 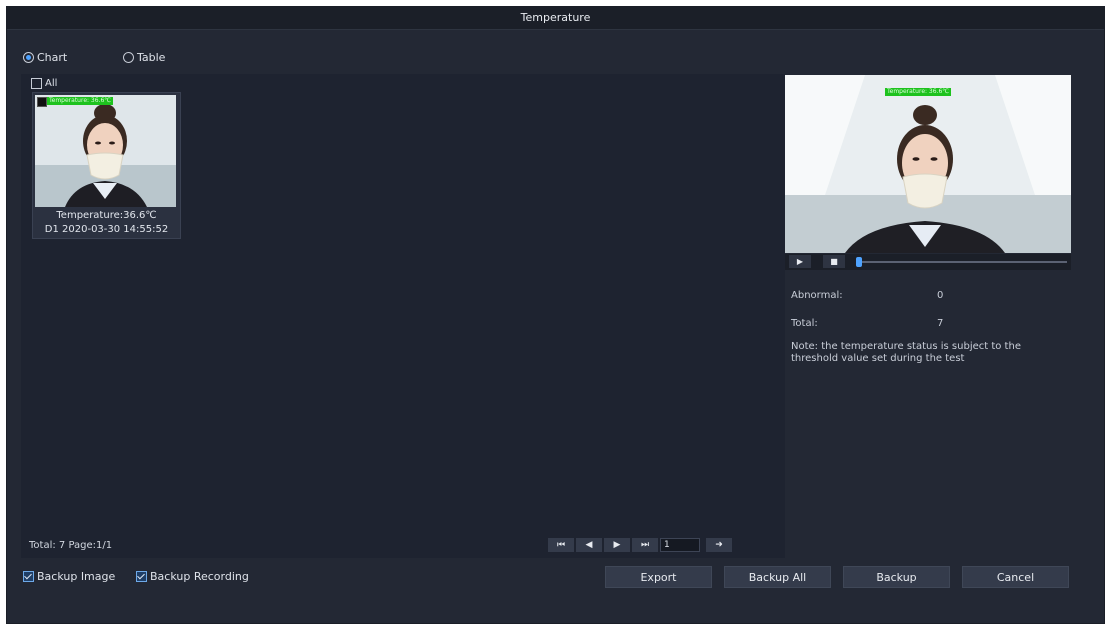 What do you see at coordinates (719, 545) in the screenshot?
I see `go-arrow-icon: ➜` at bounding box center [719, 545].